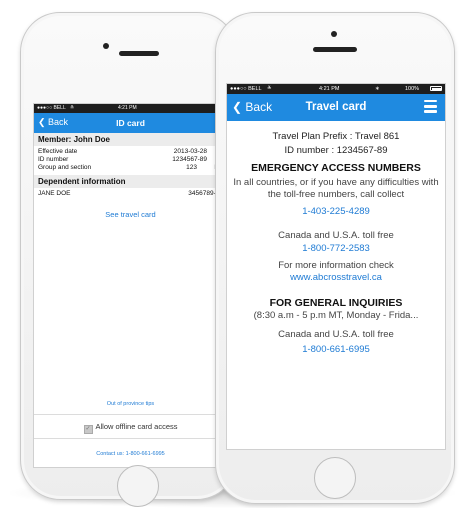 The width and height of the screenshot is (465, 508). Describe the element at coordinates (377, 89) in the screenshot. I see `bluetooth-icon: ∗` at that location.